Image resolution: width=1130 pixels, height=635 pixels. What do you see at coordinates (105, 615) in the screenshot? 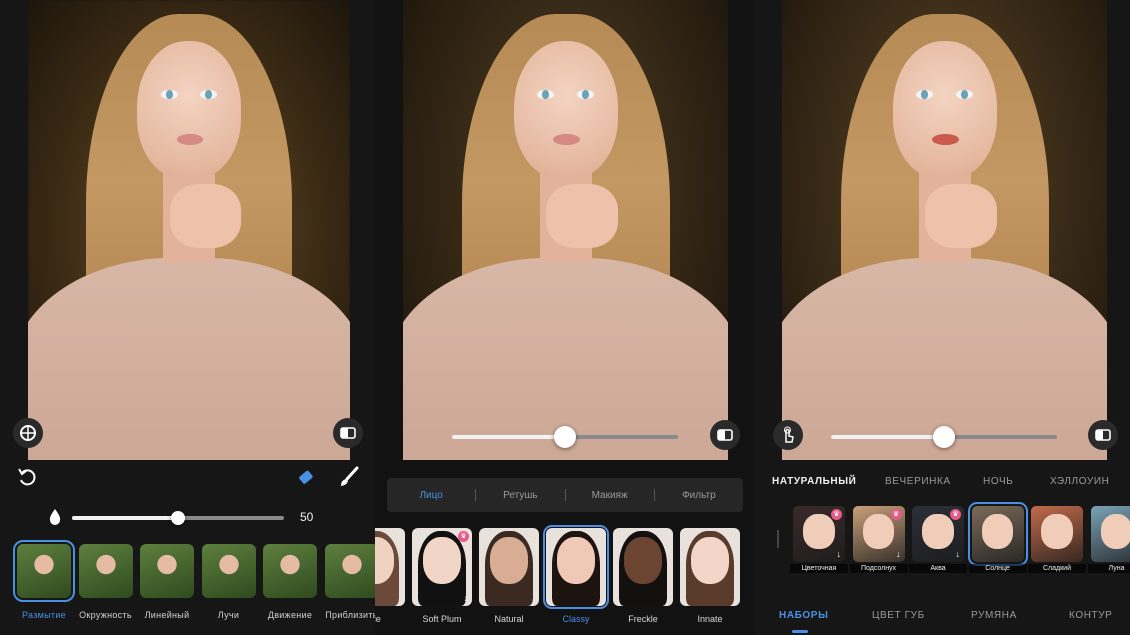
I see `blur-effect-label: Окружность` at bounding box center [105, 615].